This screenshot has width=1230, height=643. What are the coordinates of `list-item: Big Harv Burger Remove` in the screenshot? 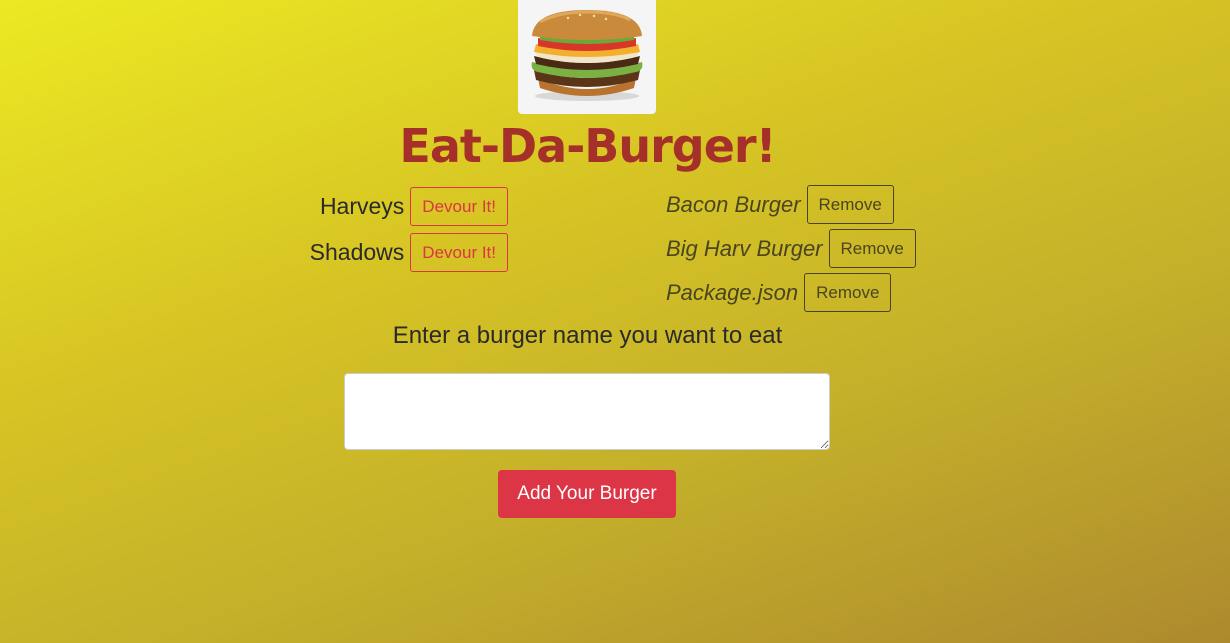 It's located at (791, 248).